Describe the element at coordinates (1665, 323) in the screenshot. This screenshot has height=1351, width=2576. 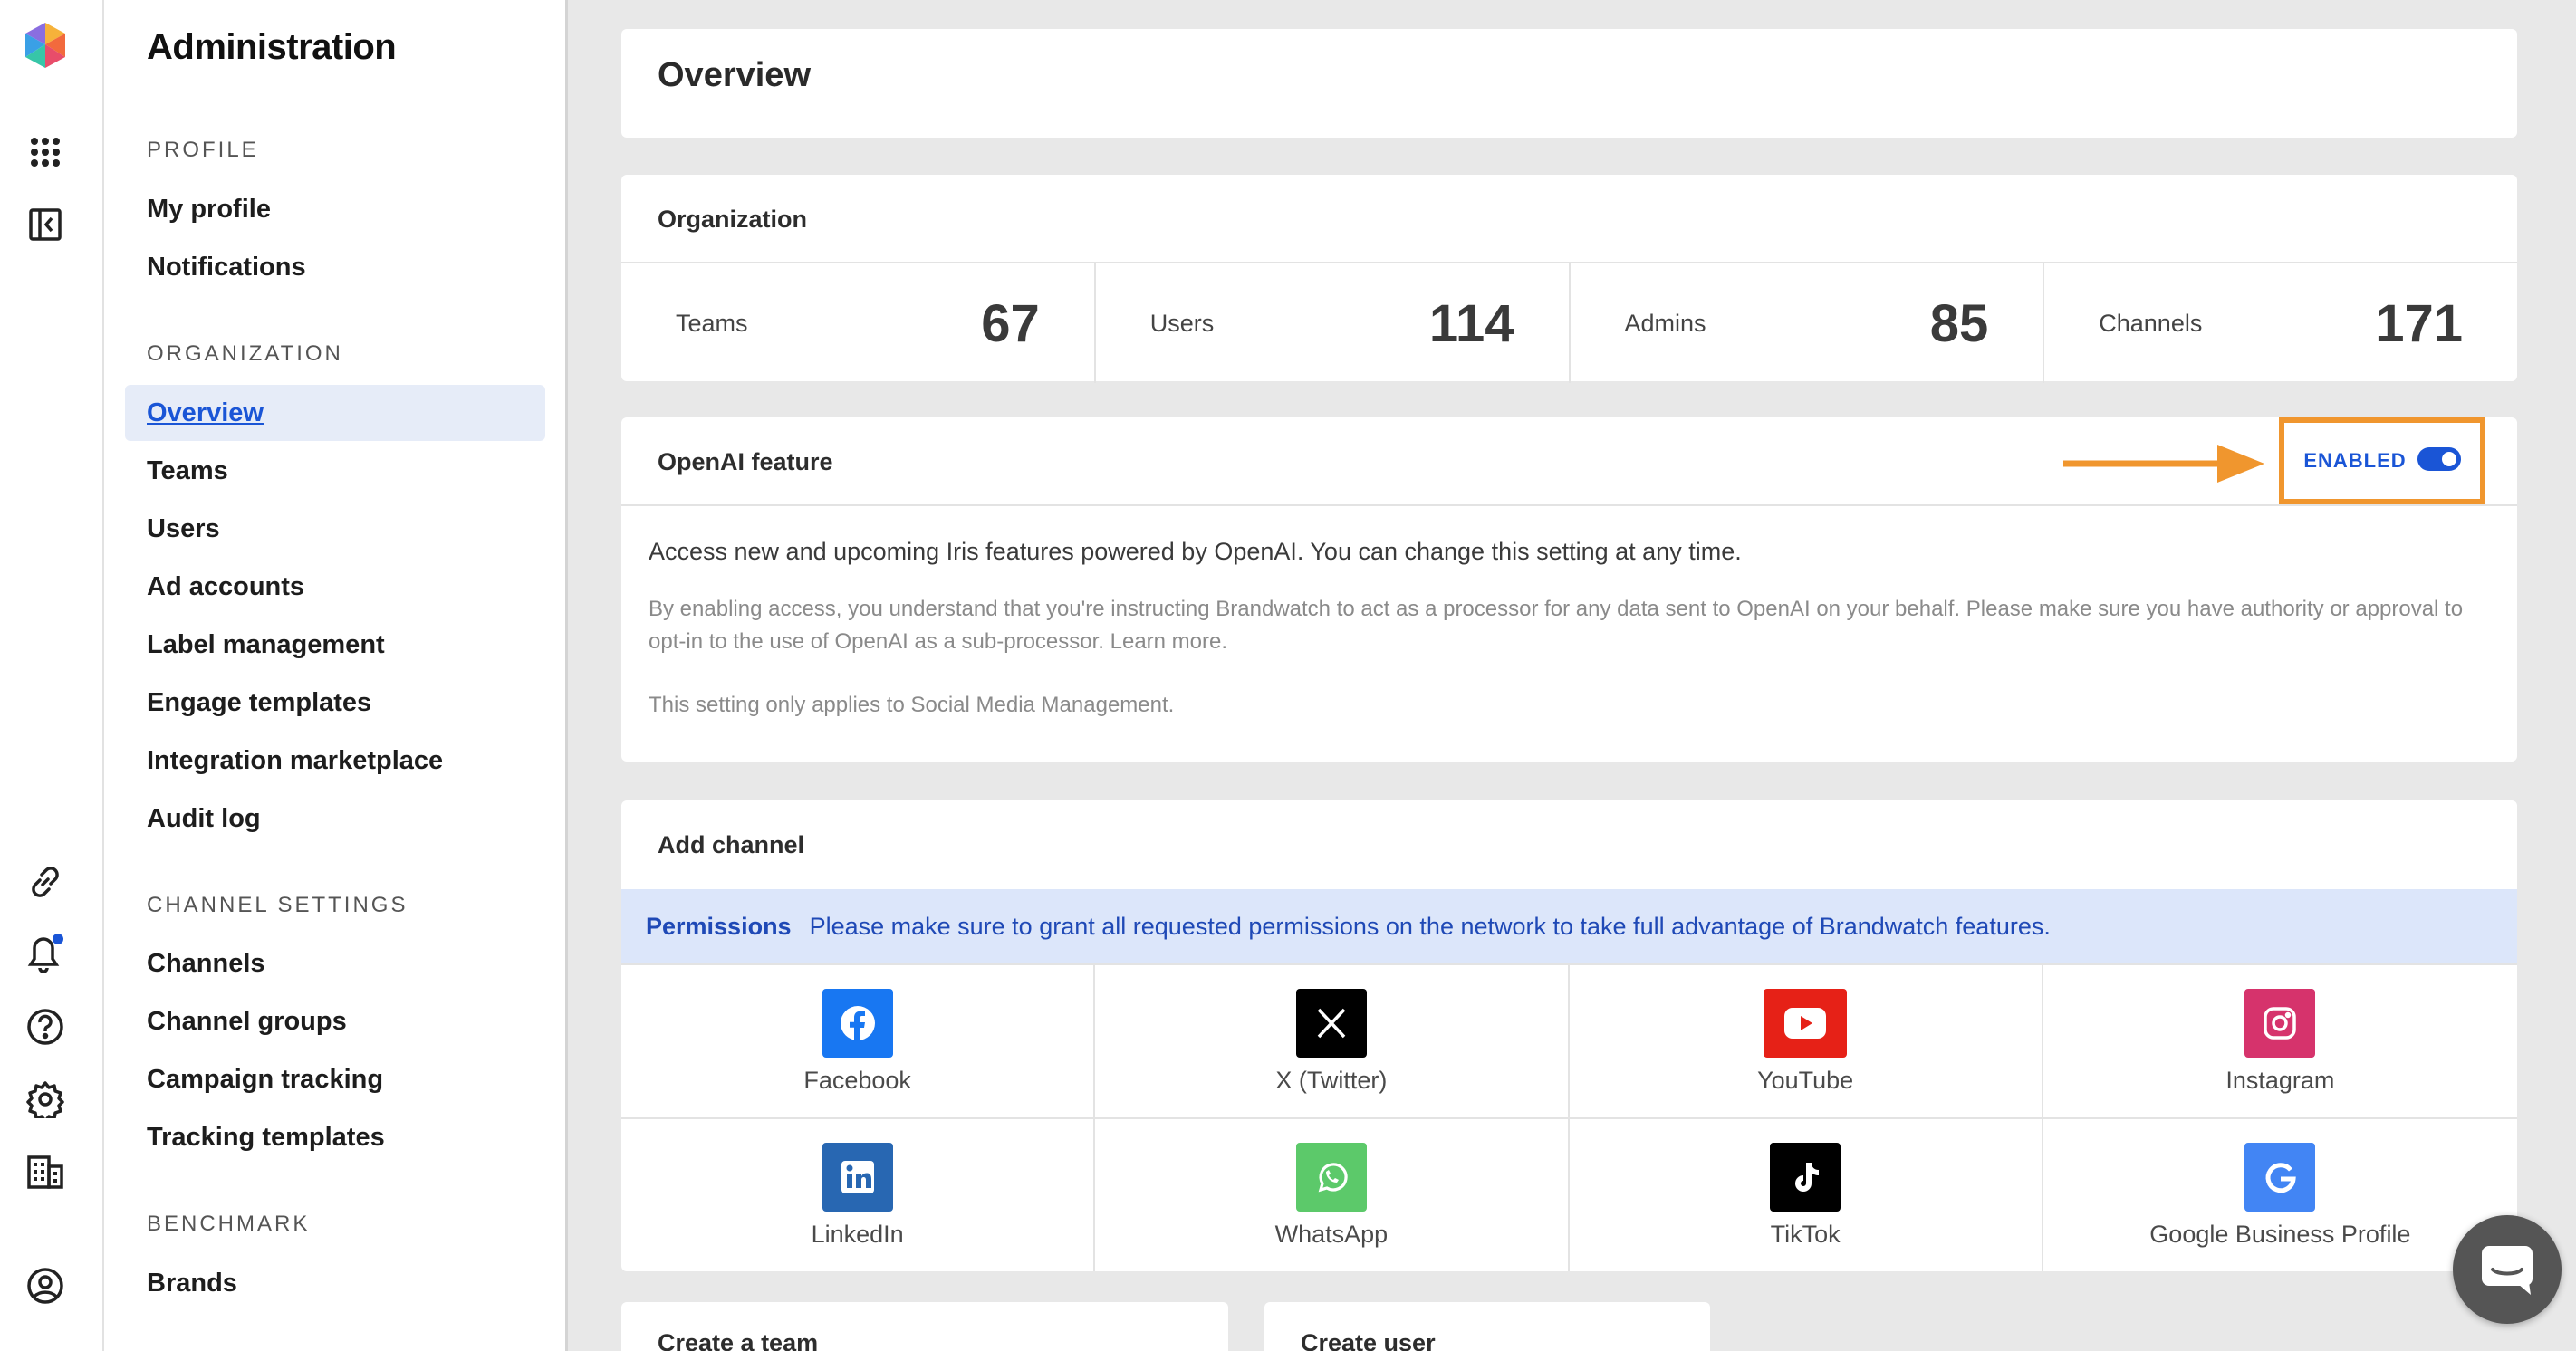
I see `stat-label: Admins` at that location.